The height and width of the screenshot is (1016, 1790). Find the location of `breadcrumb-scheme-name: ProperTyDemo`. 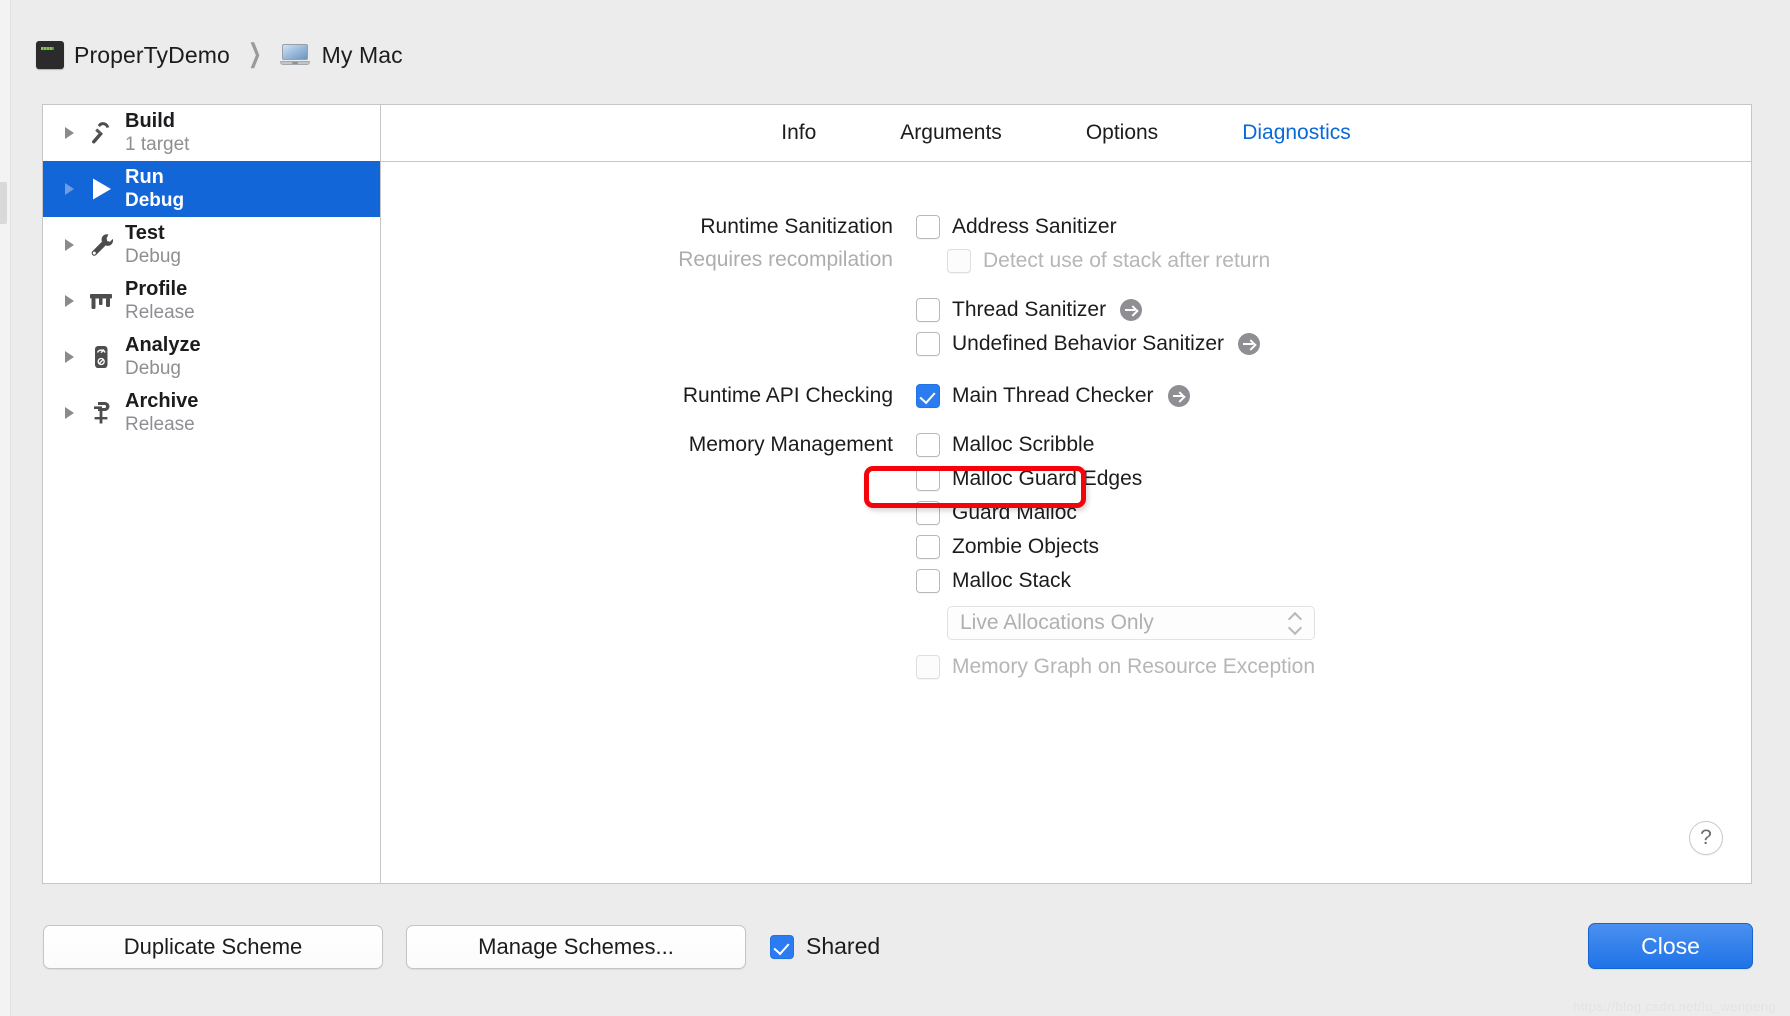

breadcrumb-scheme-name: ProperTyDemo is located at coordinates (152, 55).